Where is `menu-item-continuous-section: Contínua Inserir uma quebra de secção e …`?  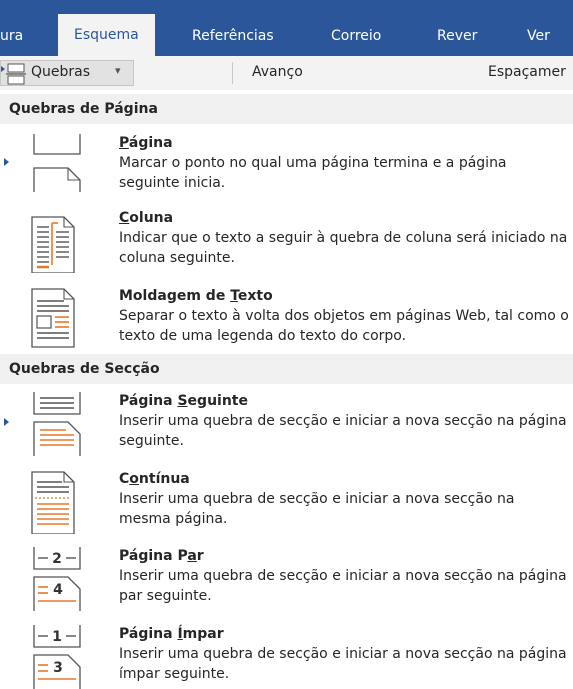 menu-item-continuous-section: Contínua Inserir uma quebra de secção e … is located at coordinates (286, 504).